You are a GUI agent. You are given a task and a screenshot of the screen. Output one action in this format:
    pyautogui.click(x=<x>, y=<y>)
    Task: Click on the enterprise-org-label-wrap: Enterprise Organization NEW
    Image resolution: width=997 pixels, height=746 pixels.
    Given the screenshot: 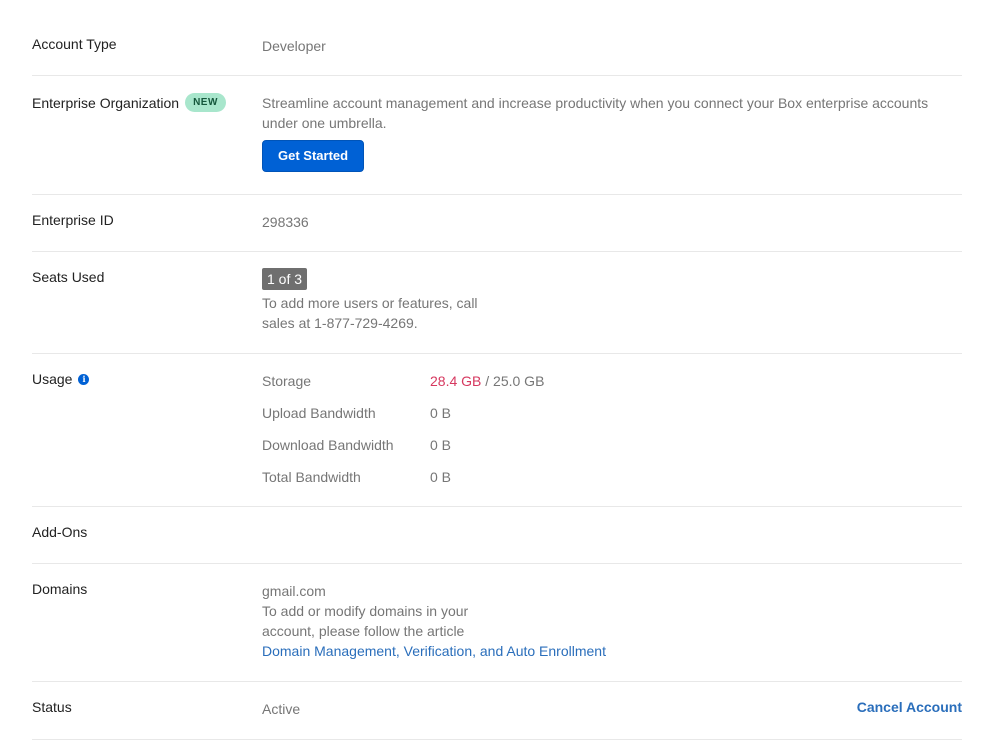 What is the action you would take?
    pyautogui.click(x=129, y=102)
    